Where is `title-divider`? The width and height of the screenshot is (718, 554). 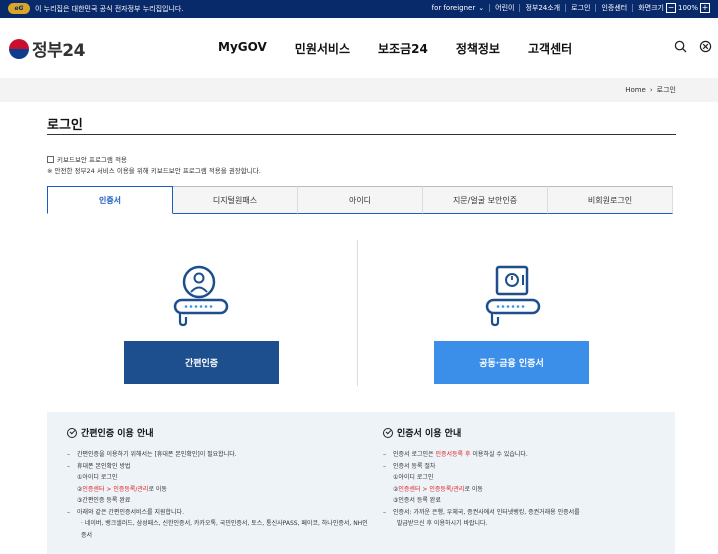 title-divider is located at coordinates (361, 134).